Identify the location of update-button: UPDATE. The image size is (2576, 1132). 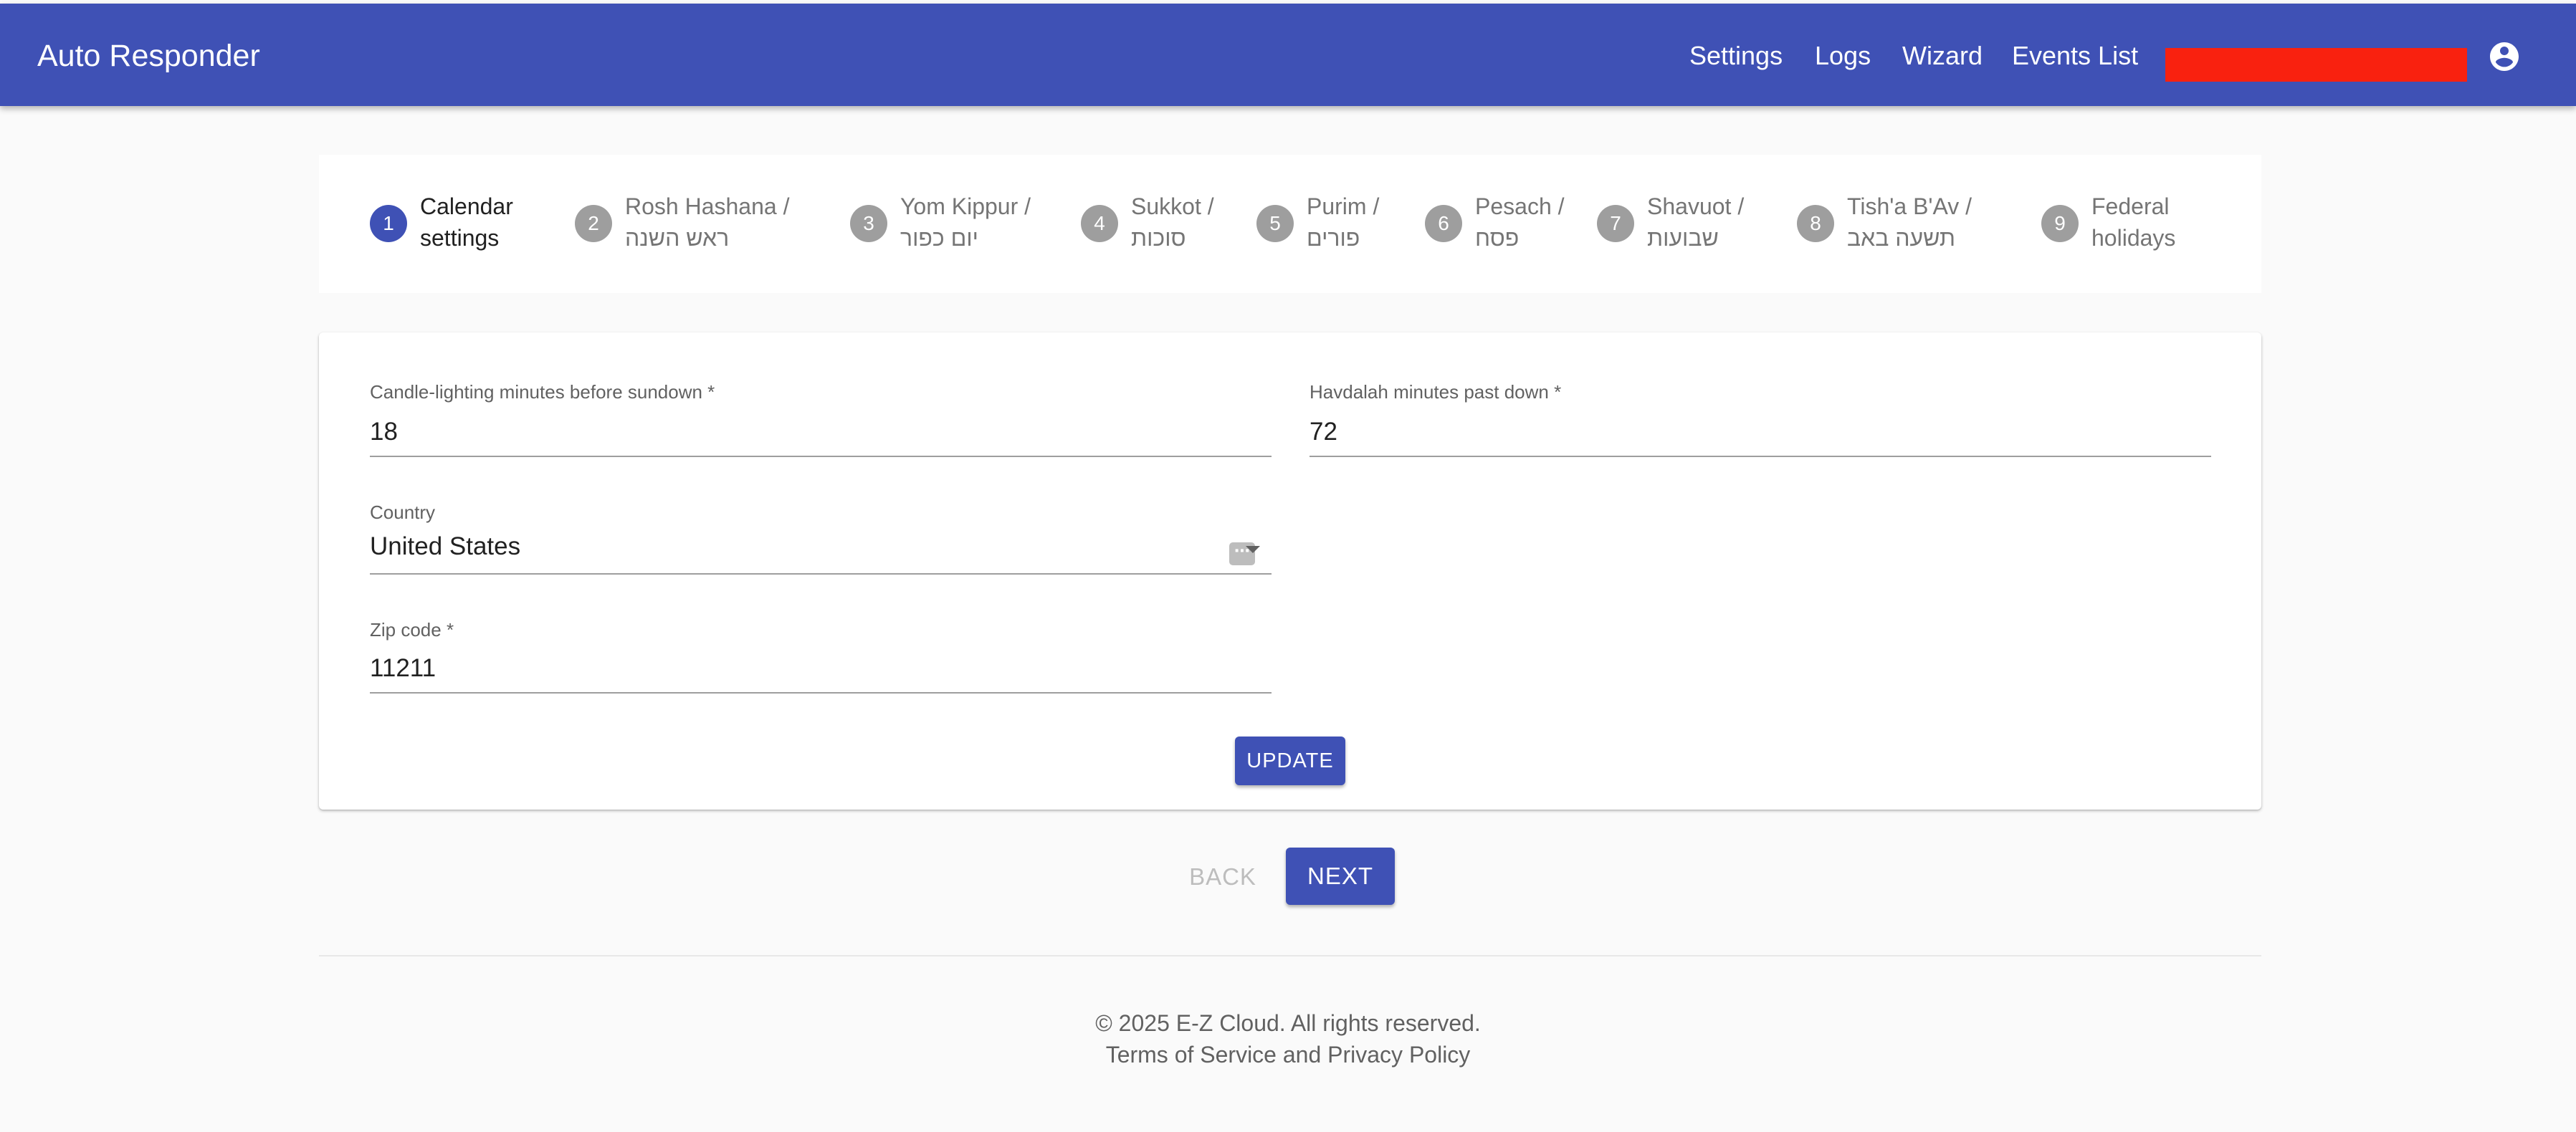
(1290, 761).